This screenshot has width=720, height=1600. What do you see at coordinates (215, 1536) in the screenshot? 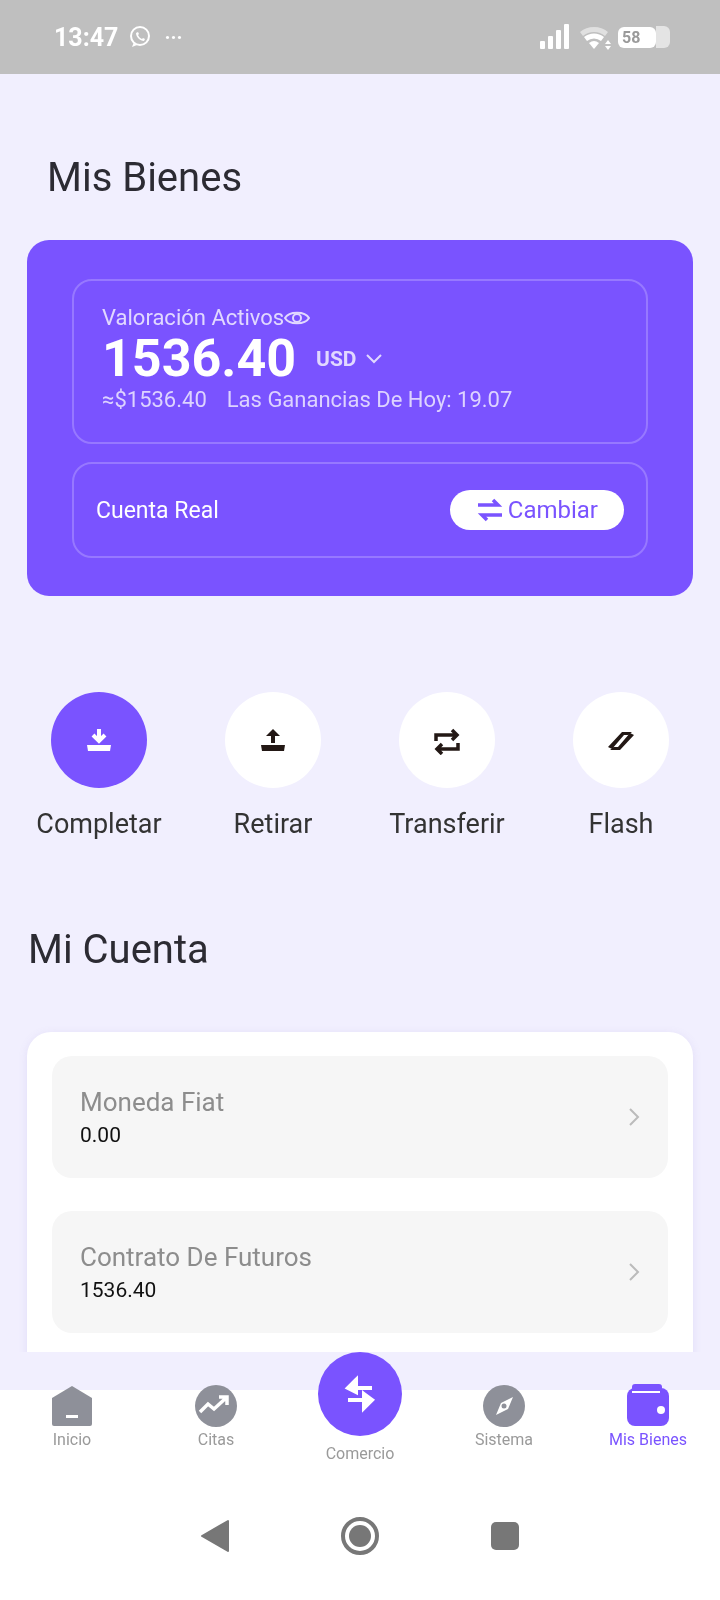
I see `back-icon` at bounding box center [215, 1536].